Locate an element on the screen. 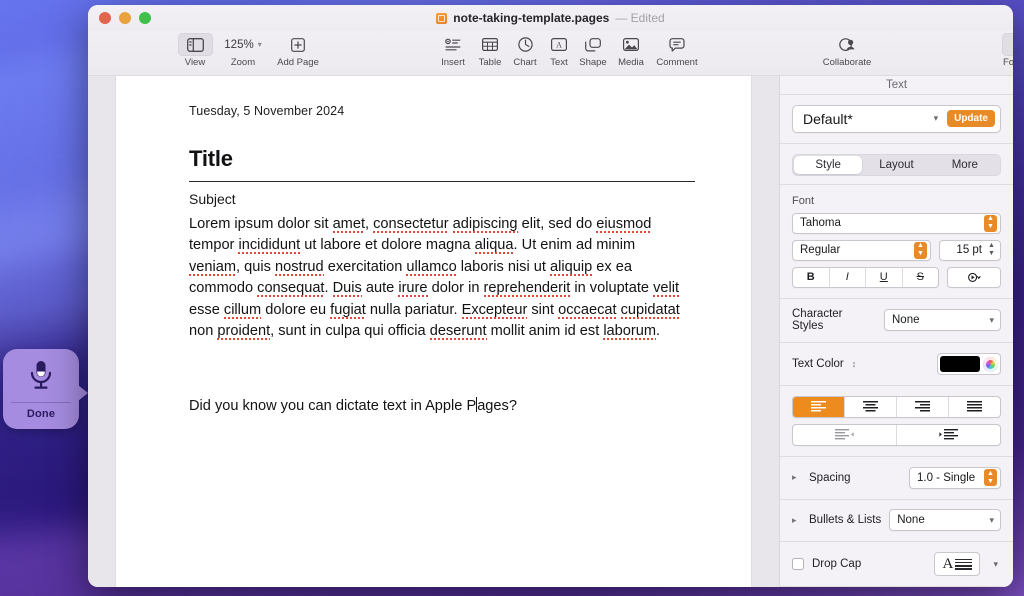 The width and height of the screenshot is (1024, 596). text-box-icon: A is located at coordinates (559, 44).